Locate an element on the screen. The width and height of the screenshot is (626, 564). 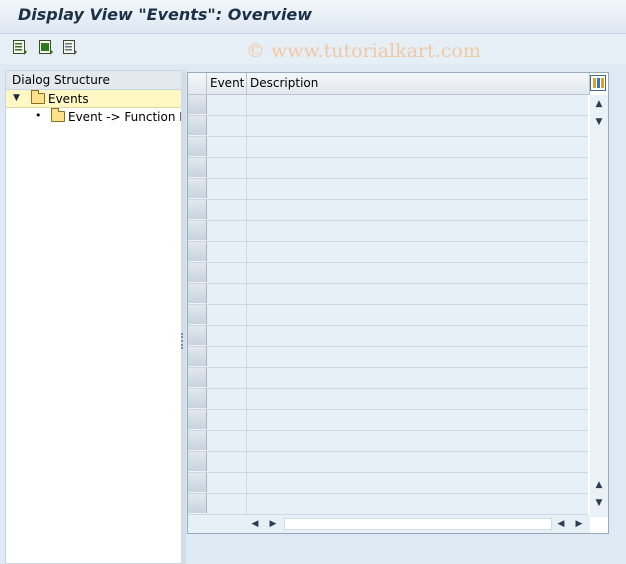
expand-triangle-icon: ▼ is located at coordinates (16, 98).